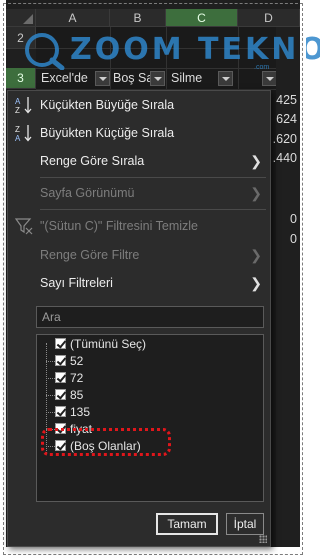  Describe the element at coordinates (153, 553) in the screenshot. I see `frame-bottom` at that location.